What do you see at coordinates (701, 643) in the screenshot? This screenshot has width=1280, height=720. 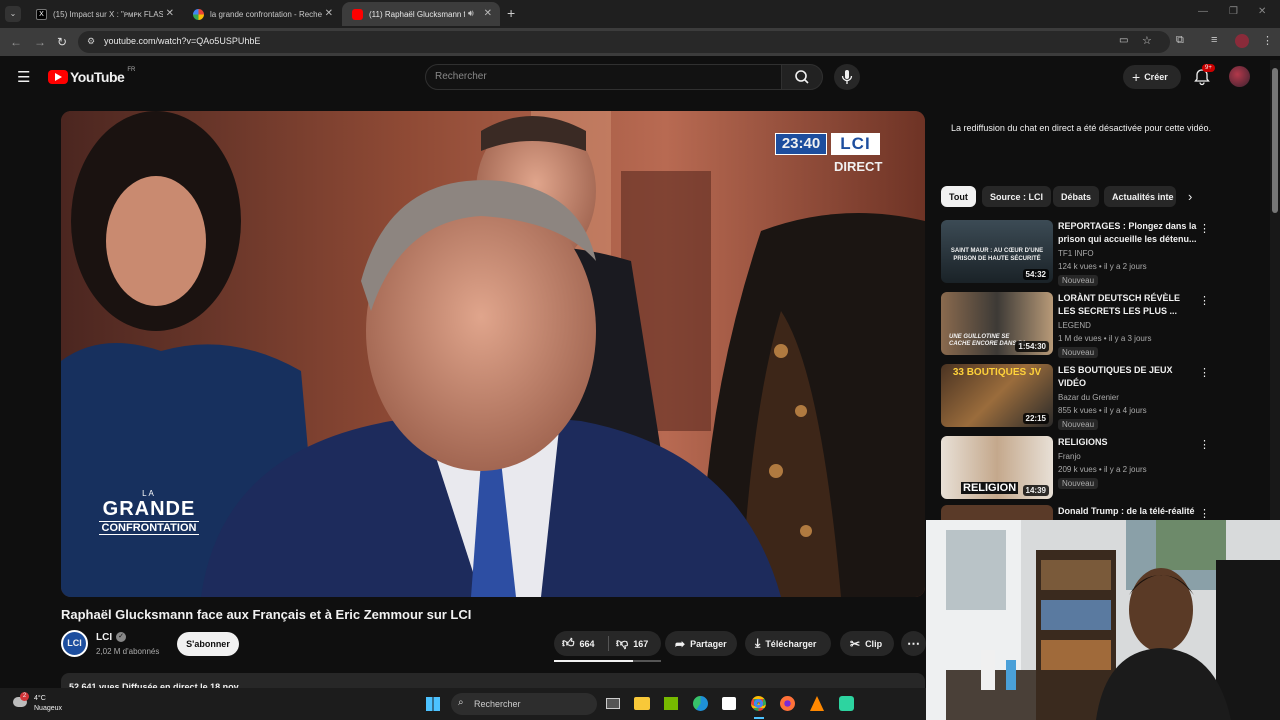 I see `share-button: ➦ Partager` at bounding box center [701, 643].